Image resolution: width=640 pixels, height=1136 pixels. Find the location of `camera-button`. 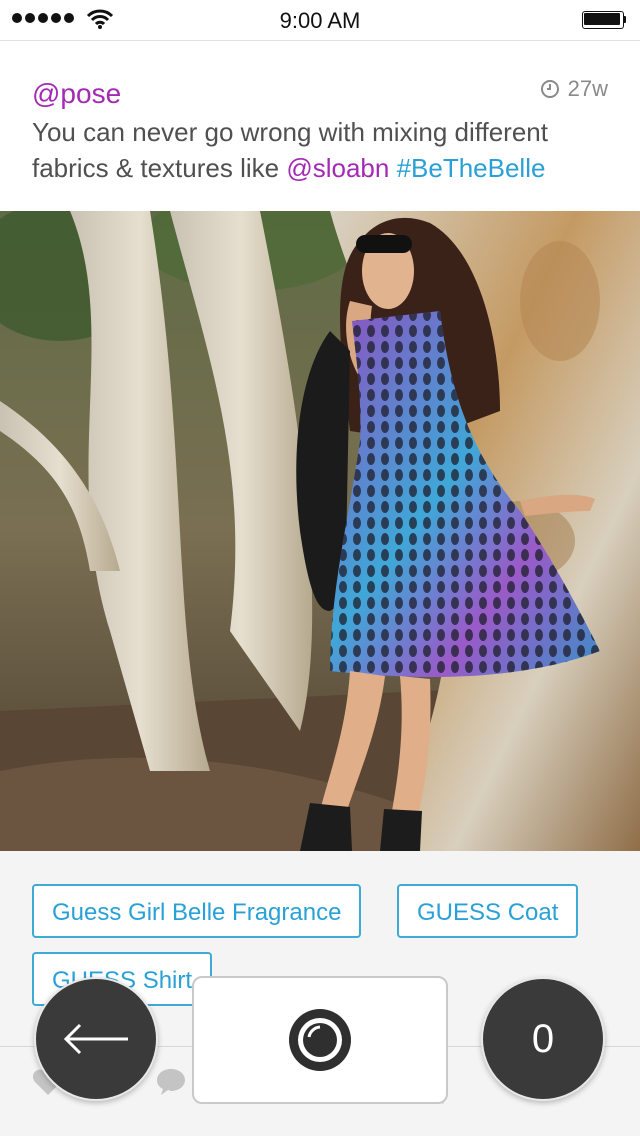

camera-button is located at coordinates (320, 1040).